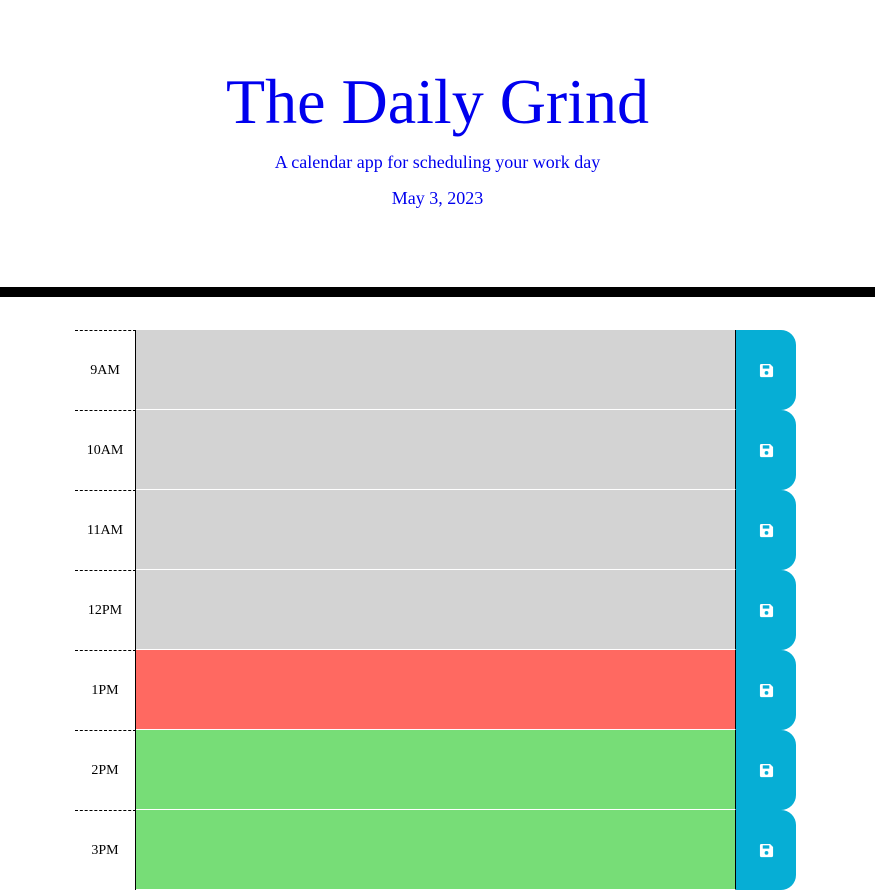  What do you see at coordinates (105, 850) in the screenshot?
I see `hour-label: 3PM` at bounding box center [105, 850].